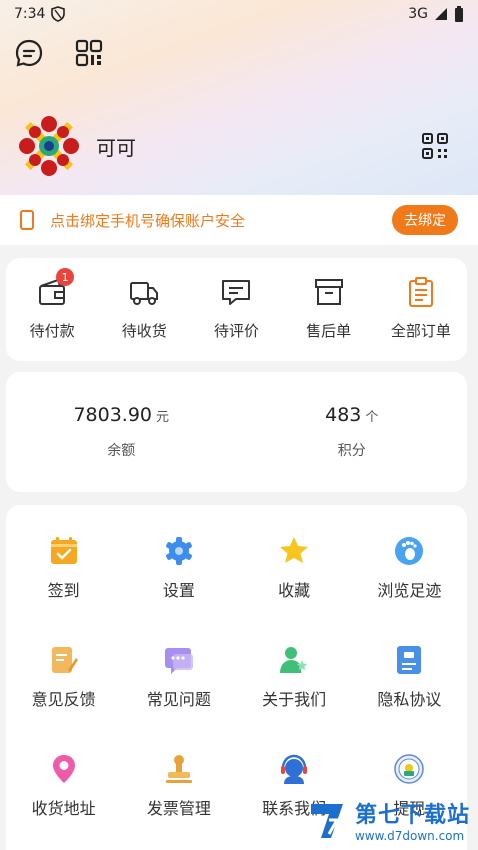  I want to click on order-label: 全部订单, so click(420, 331).